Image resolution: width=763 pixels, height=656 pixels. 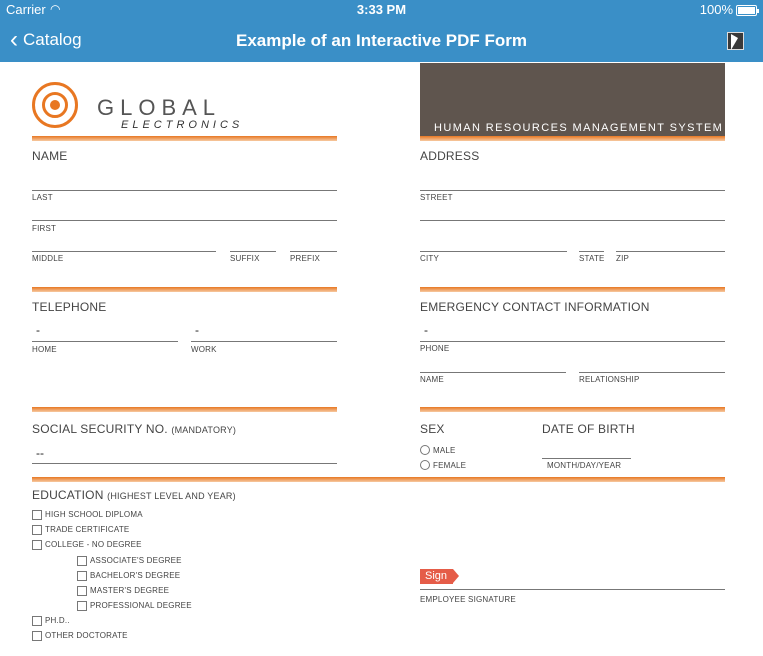 What do you see at coordinates (124, 251) in the screenshot?
I see `middle-name-field` at bounding box center [124, 251].